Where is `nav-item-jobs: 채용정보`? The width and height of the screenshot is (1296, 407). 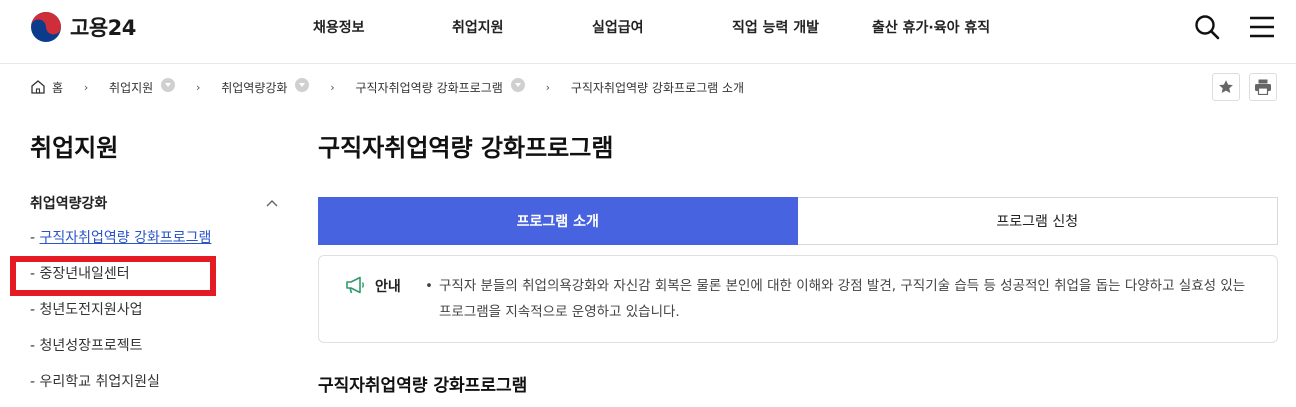 nav-item-jobs: 채용정보 is located at coordinates (339, 27).